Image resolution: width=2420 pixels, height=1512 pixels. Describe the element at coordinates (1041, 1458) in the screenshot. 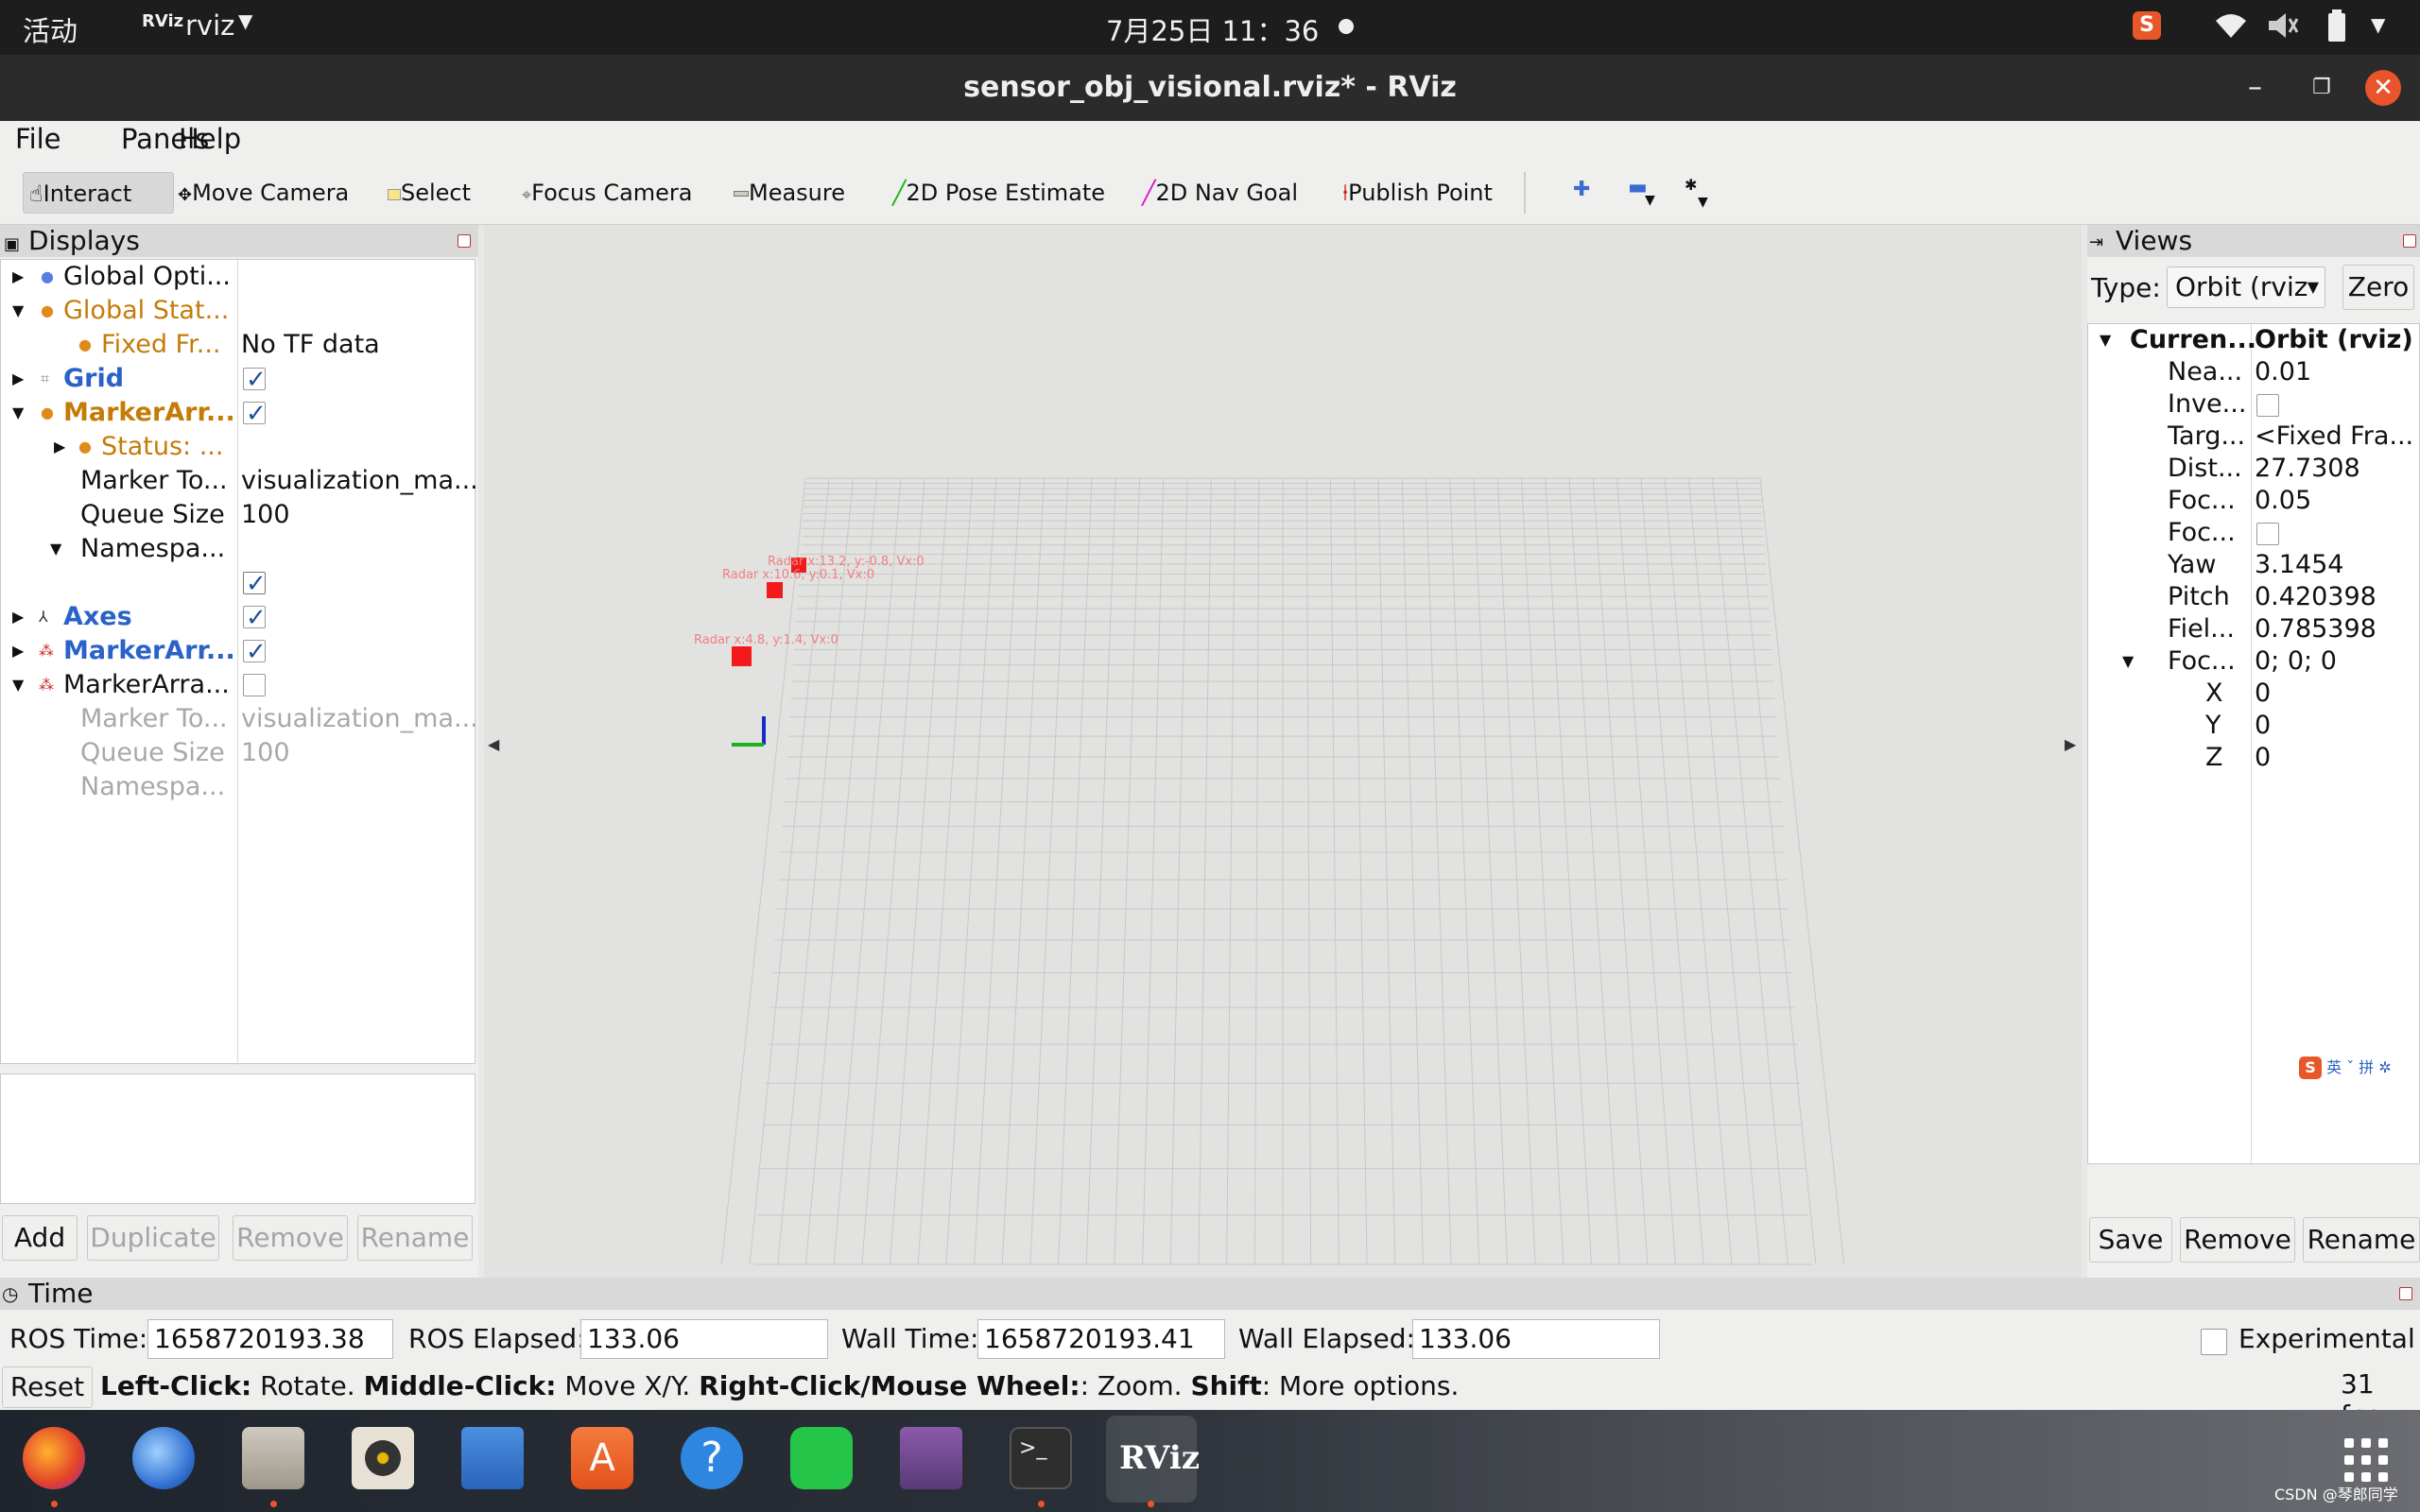

I see `terminal-icon: >_` at that location.